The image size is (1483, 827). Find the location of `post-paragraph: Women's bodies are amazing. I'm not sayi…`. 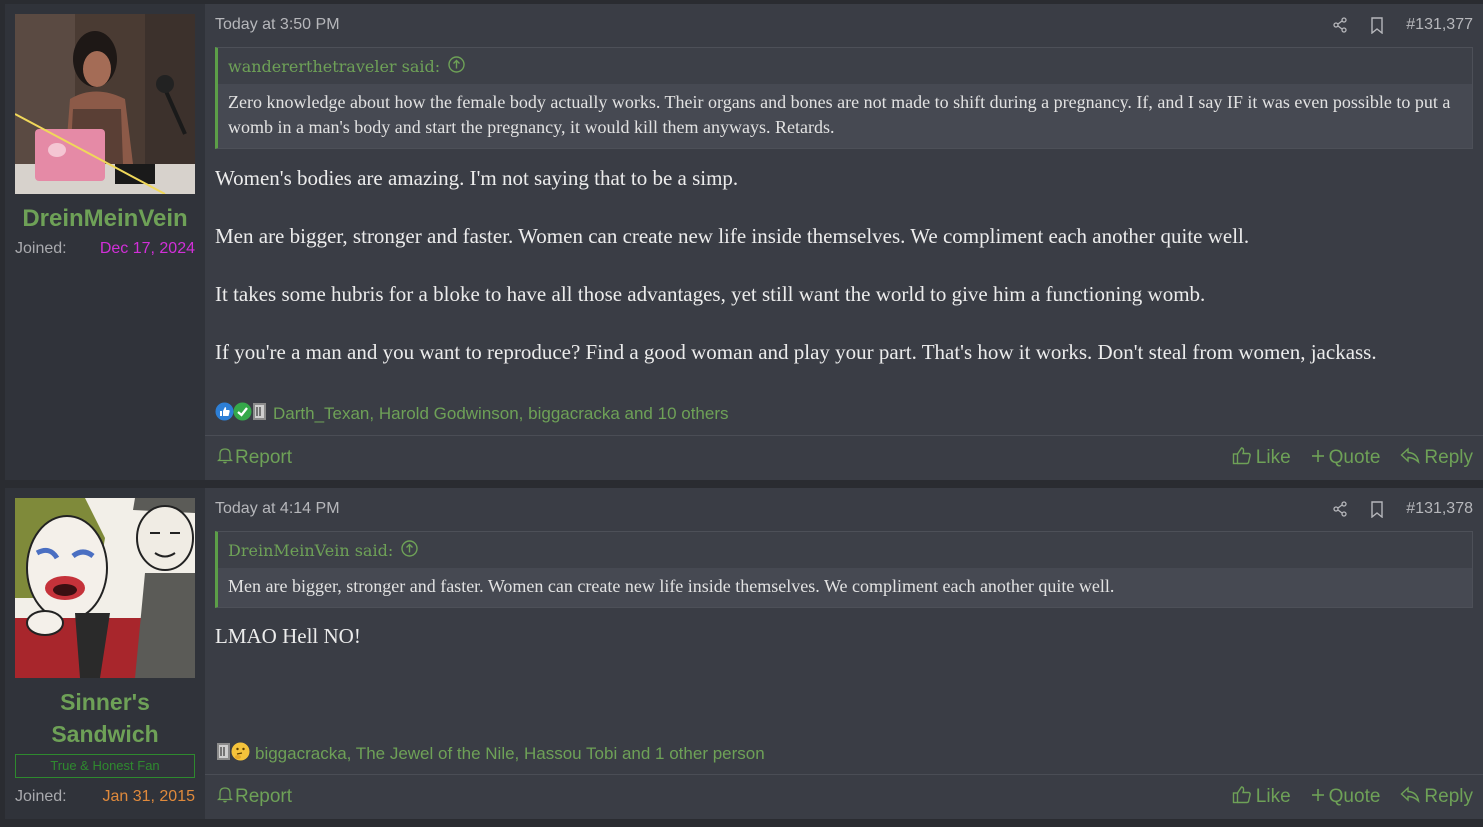

post-paragraph: Women's bodies are amazing. I'm not sayi… is located at coordinates (477, 178).